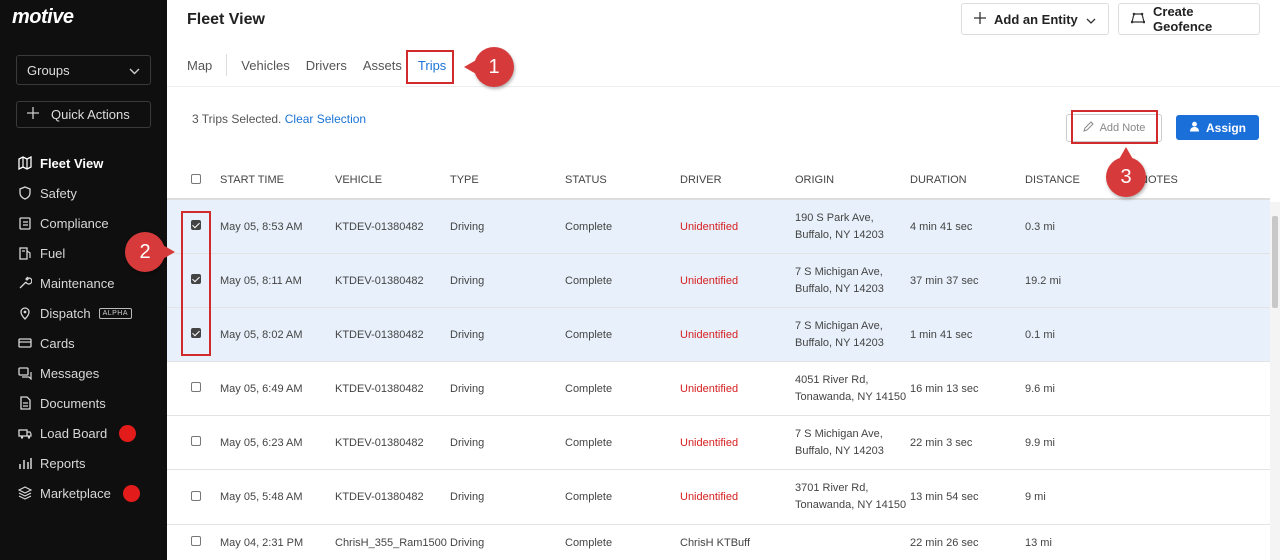  What do you see at coordinates (226, 19) in the screenshot?
I see `page-title: Fleet View` at bounding box center [226, 19].